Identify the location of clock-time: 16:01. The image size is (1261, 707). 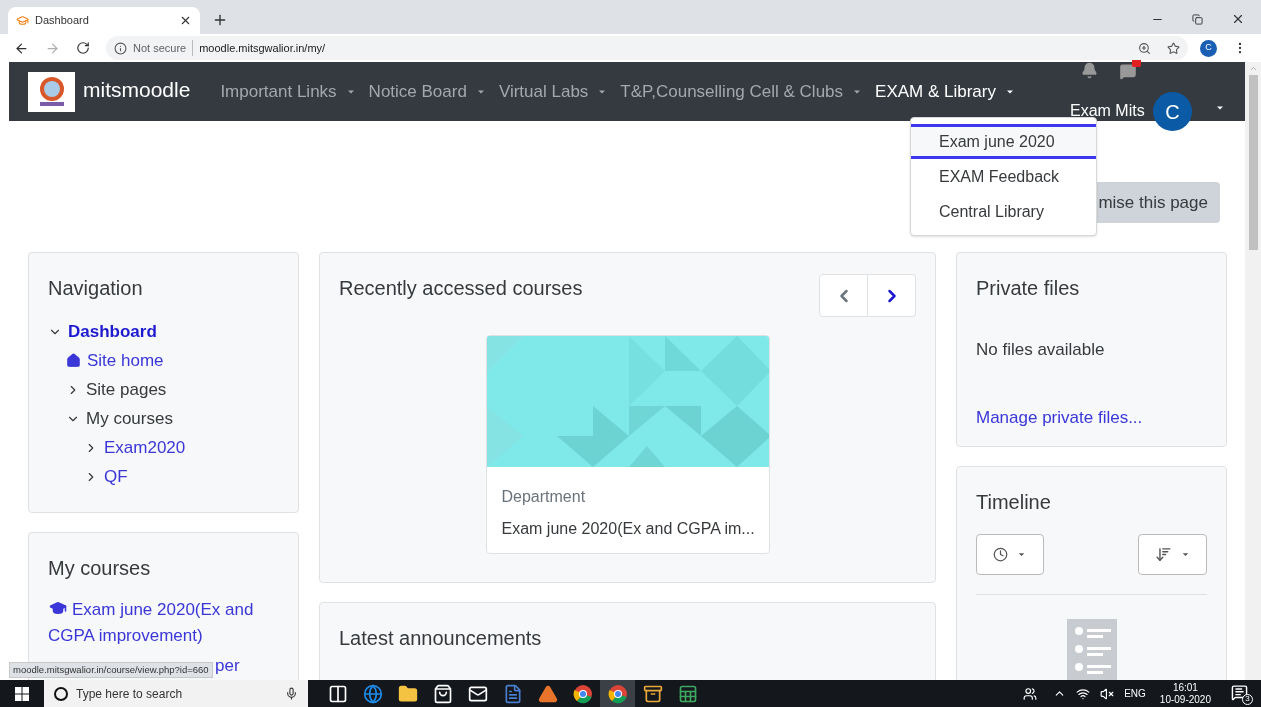
(1185, 687).